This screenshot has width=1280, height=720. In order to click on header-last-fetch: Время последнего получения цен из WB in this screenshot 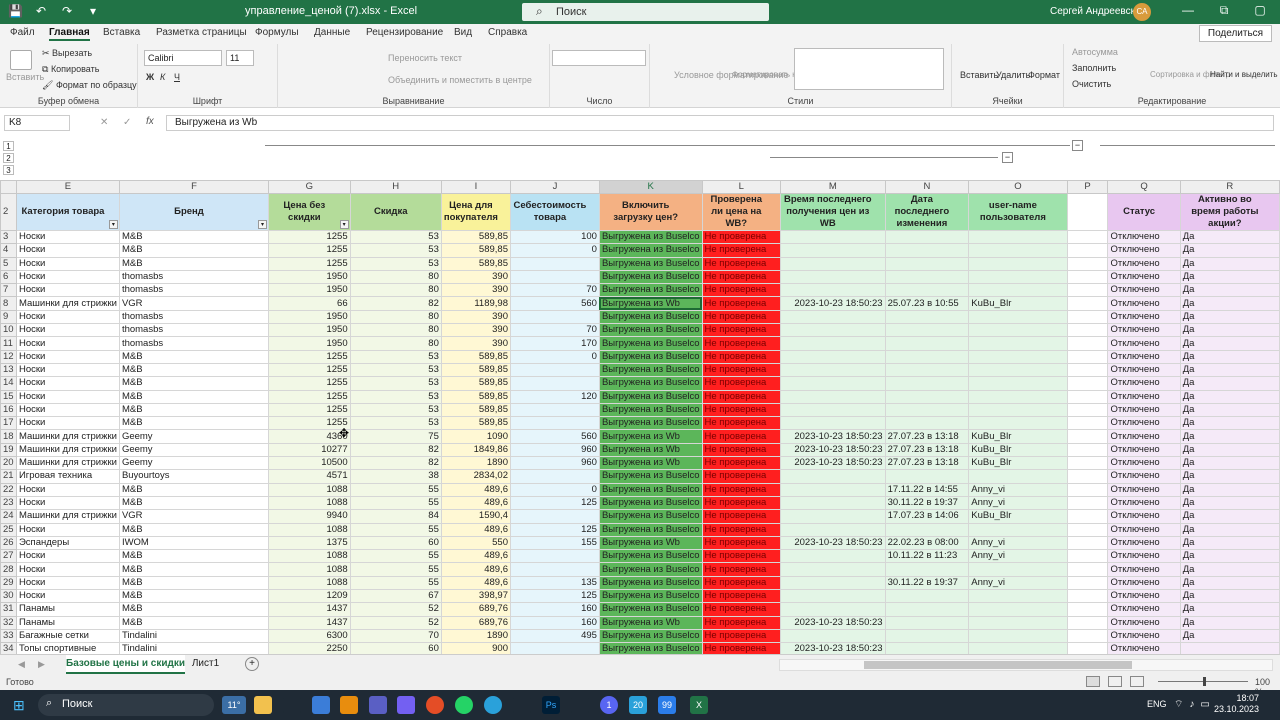, I will do `click(833, 212)`.